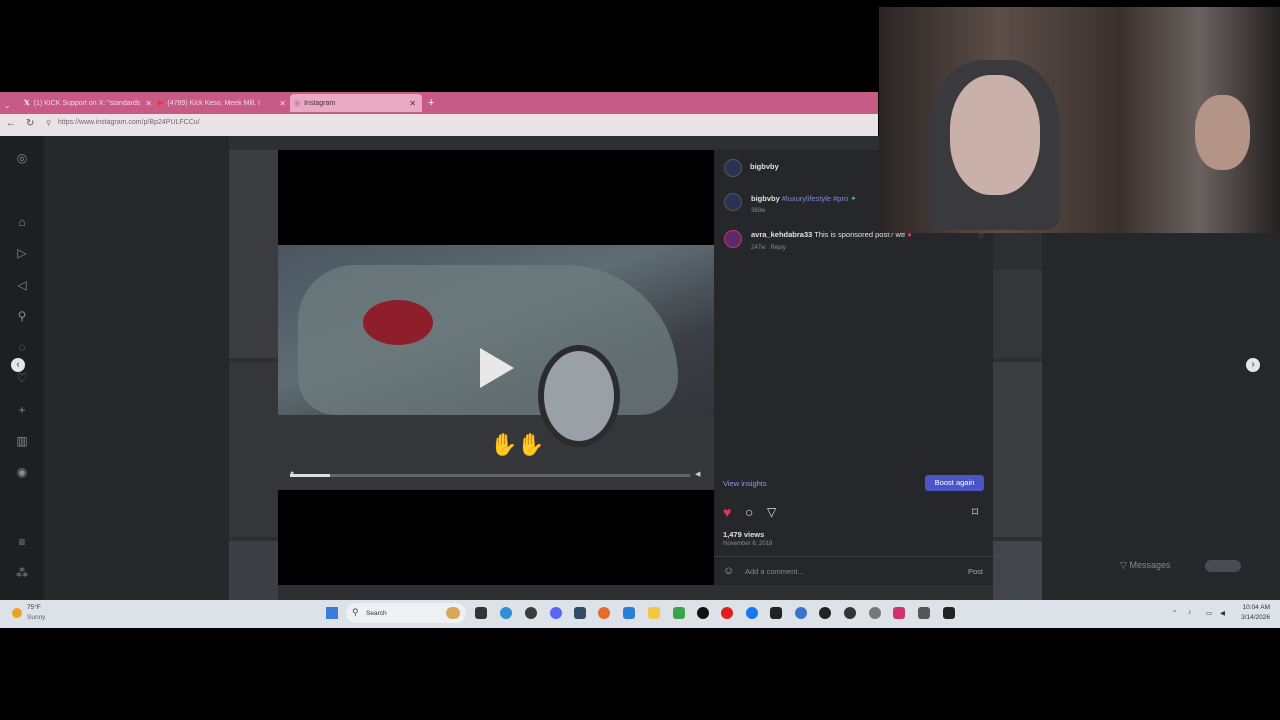  Describe the element at coordinates (17, 613) in the screenshot. I see `weather-sun-icon` at that location.